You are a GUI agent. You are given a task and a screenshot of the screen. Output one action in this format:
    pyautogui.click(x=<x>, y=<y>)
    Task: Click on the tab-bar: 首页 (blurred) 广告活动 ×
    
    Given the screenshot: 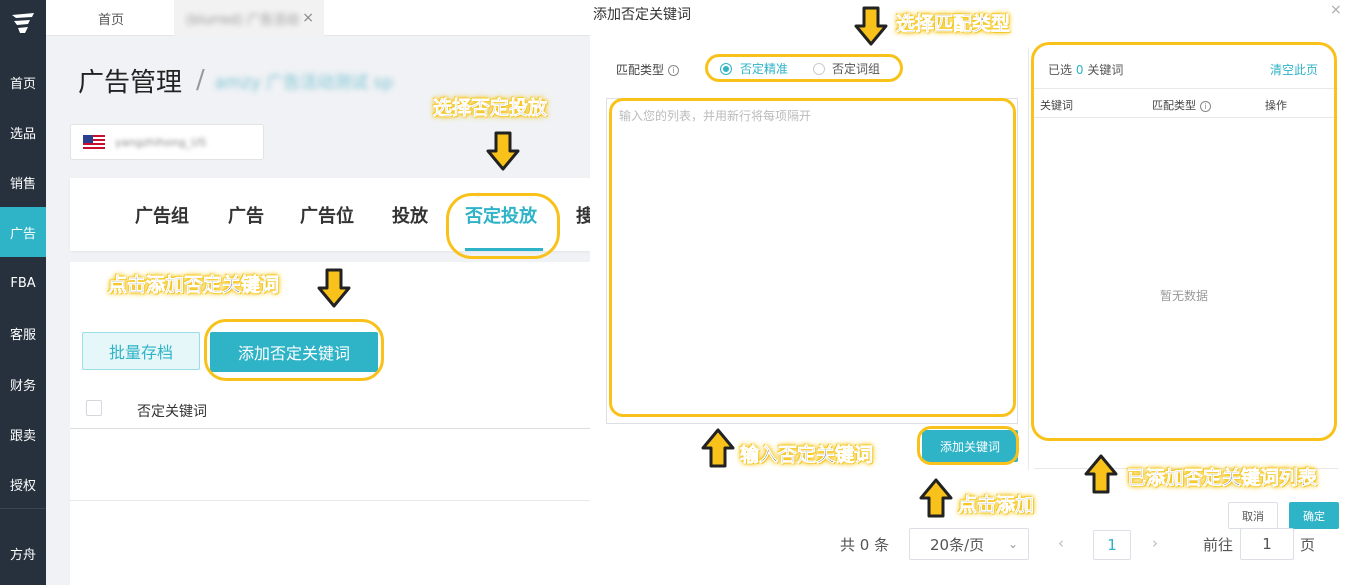 What is the action you would take?
    pyautogui.click(x=318, y=18)
    